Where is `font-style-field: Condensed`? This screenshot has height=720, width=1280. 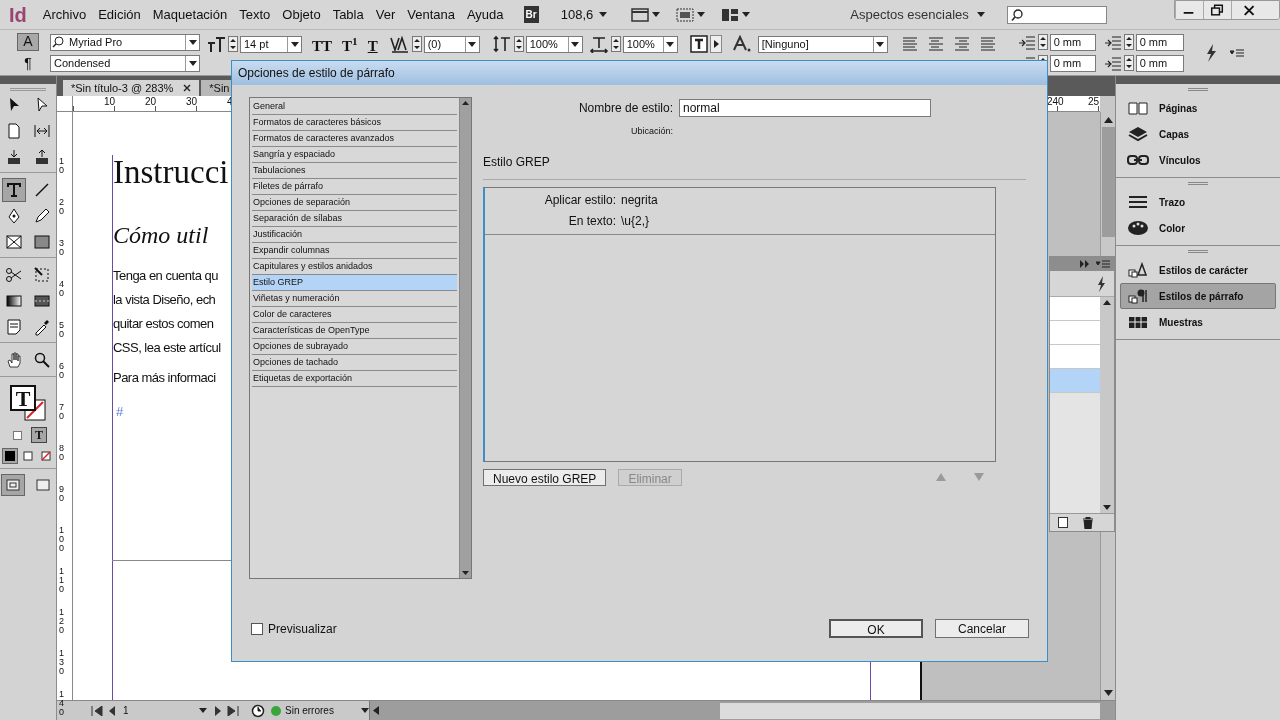 font-style-field: Condensed is located at coordinates (125, 63).